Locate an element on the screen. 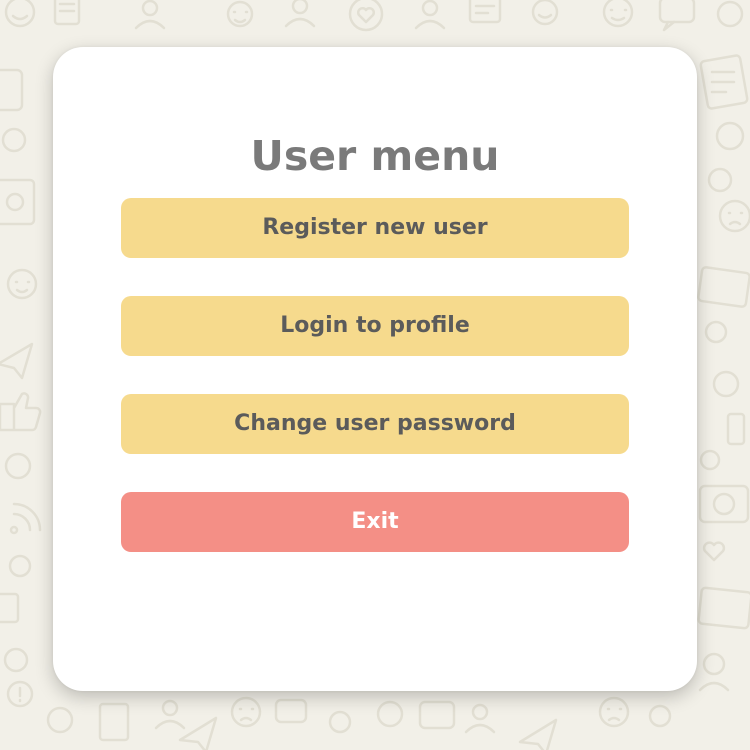 The width and height of the screenshot is (750, 750). page-title: User menu is located at coordinates (375, 156).